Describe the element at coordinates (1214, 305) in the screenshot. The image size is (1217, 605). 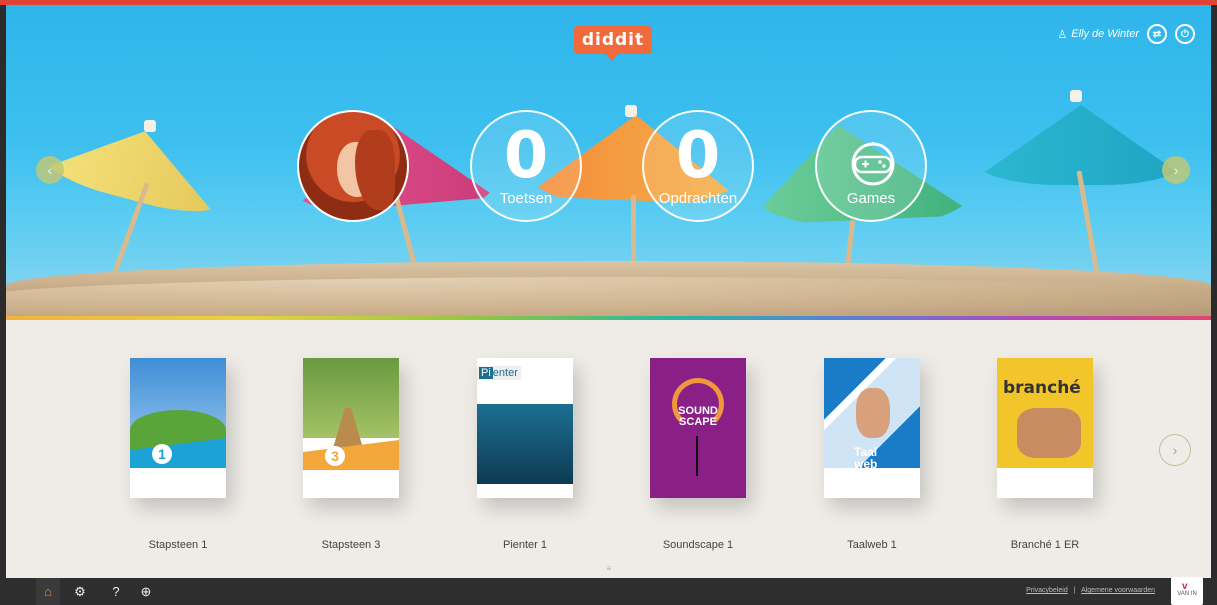
I see `frame-right` at that location.